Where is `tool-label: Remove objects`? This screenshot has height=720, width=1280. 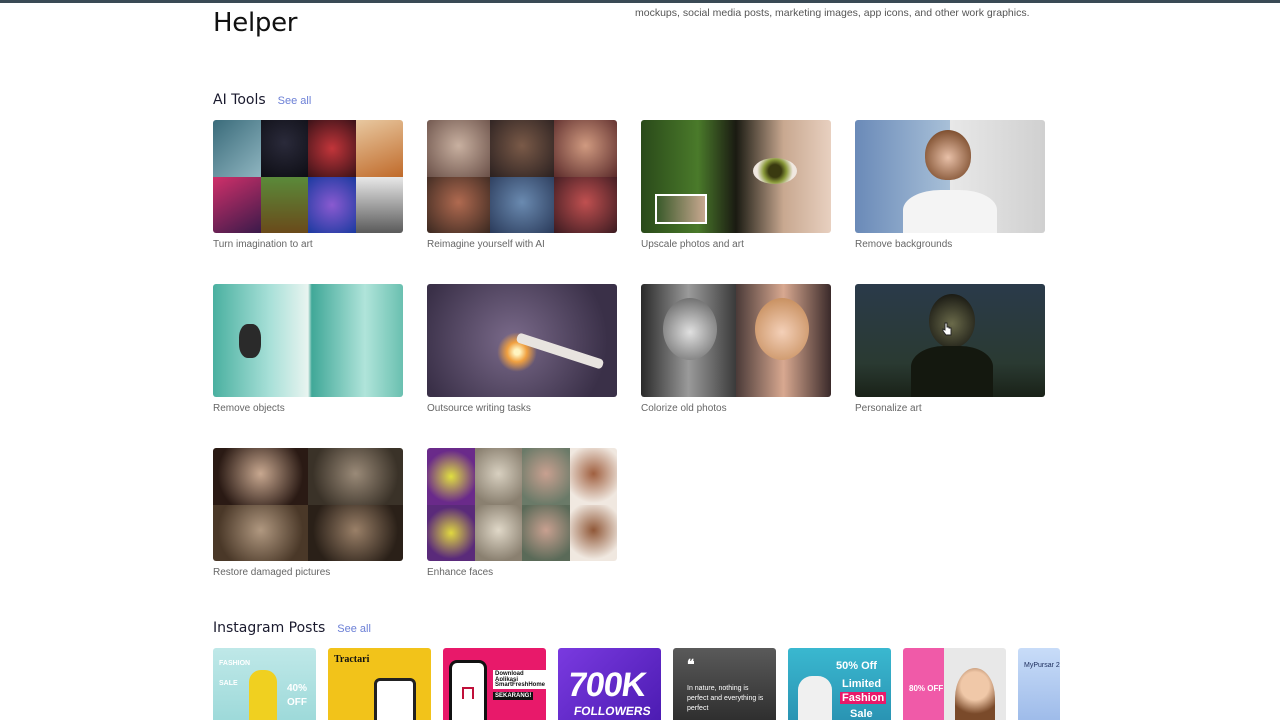 tool-label: Remove objects is located at coordinates (249, 408).